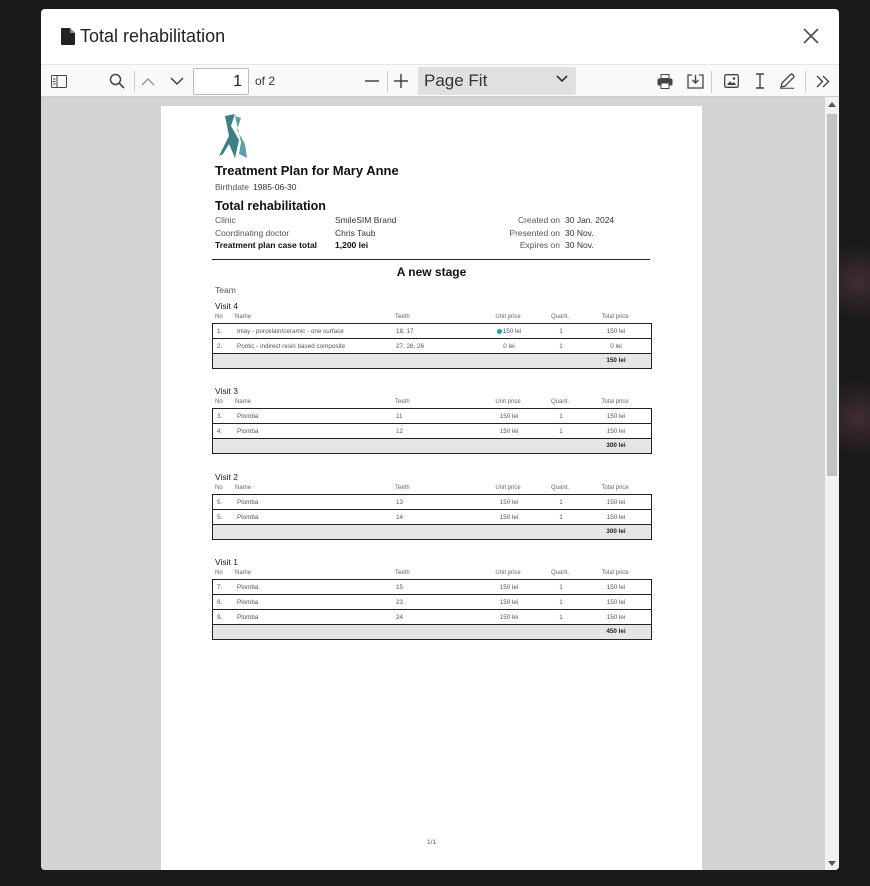 This screenshot has width=870, height=886. What do you see at coordinates (399, 416) in the screenshot?
I see `cell-teeth: 11` at bounding box center [399, 416].